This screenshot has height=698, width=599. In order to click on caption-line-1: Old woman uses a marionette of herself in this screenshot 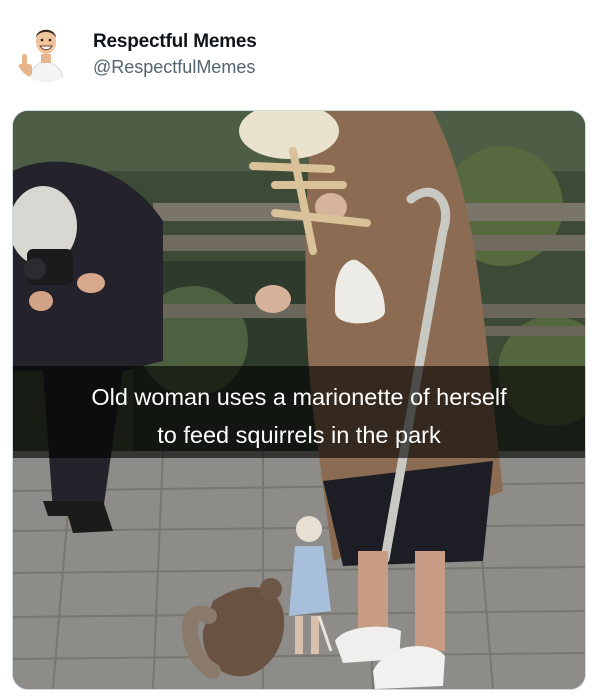, I will do `click(299, 397)`.